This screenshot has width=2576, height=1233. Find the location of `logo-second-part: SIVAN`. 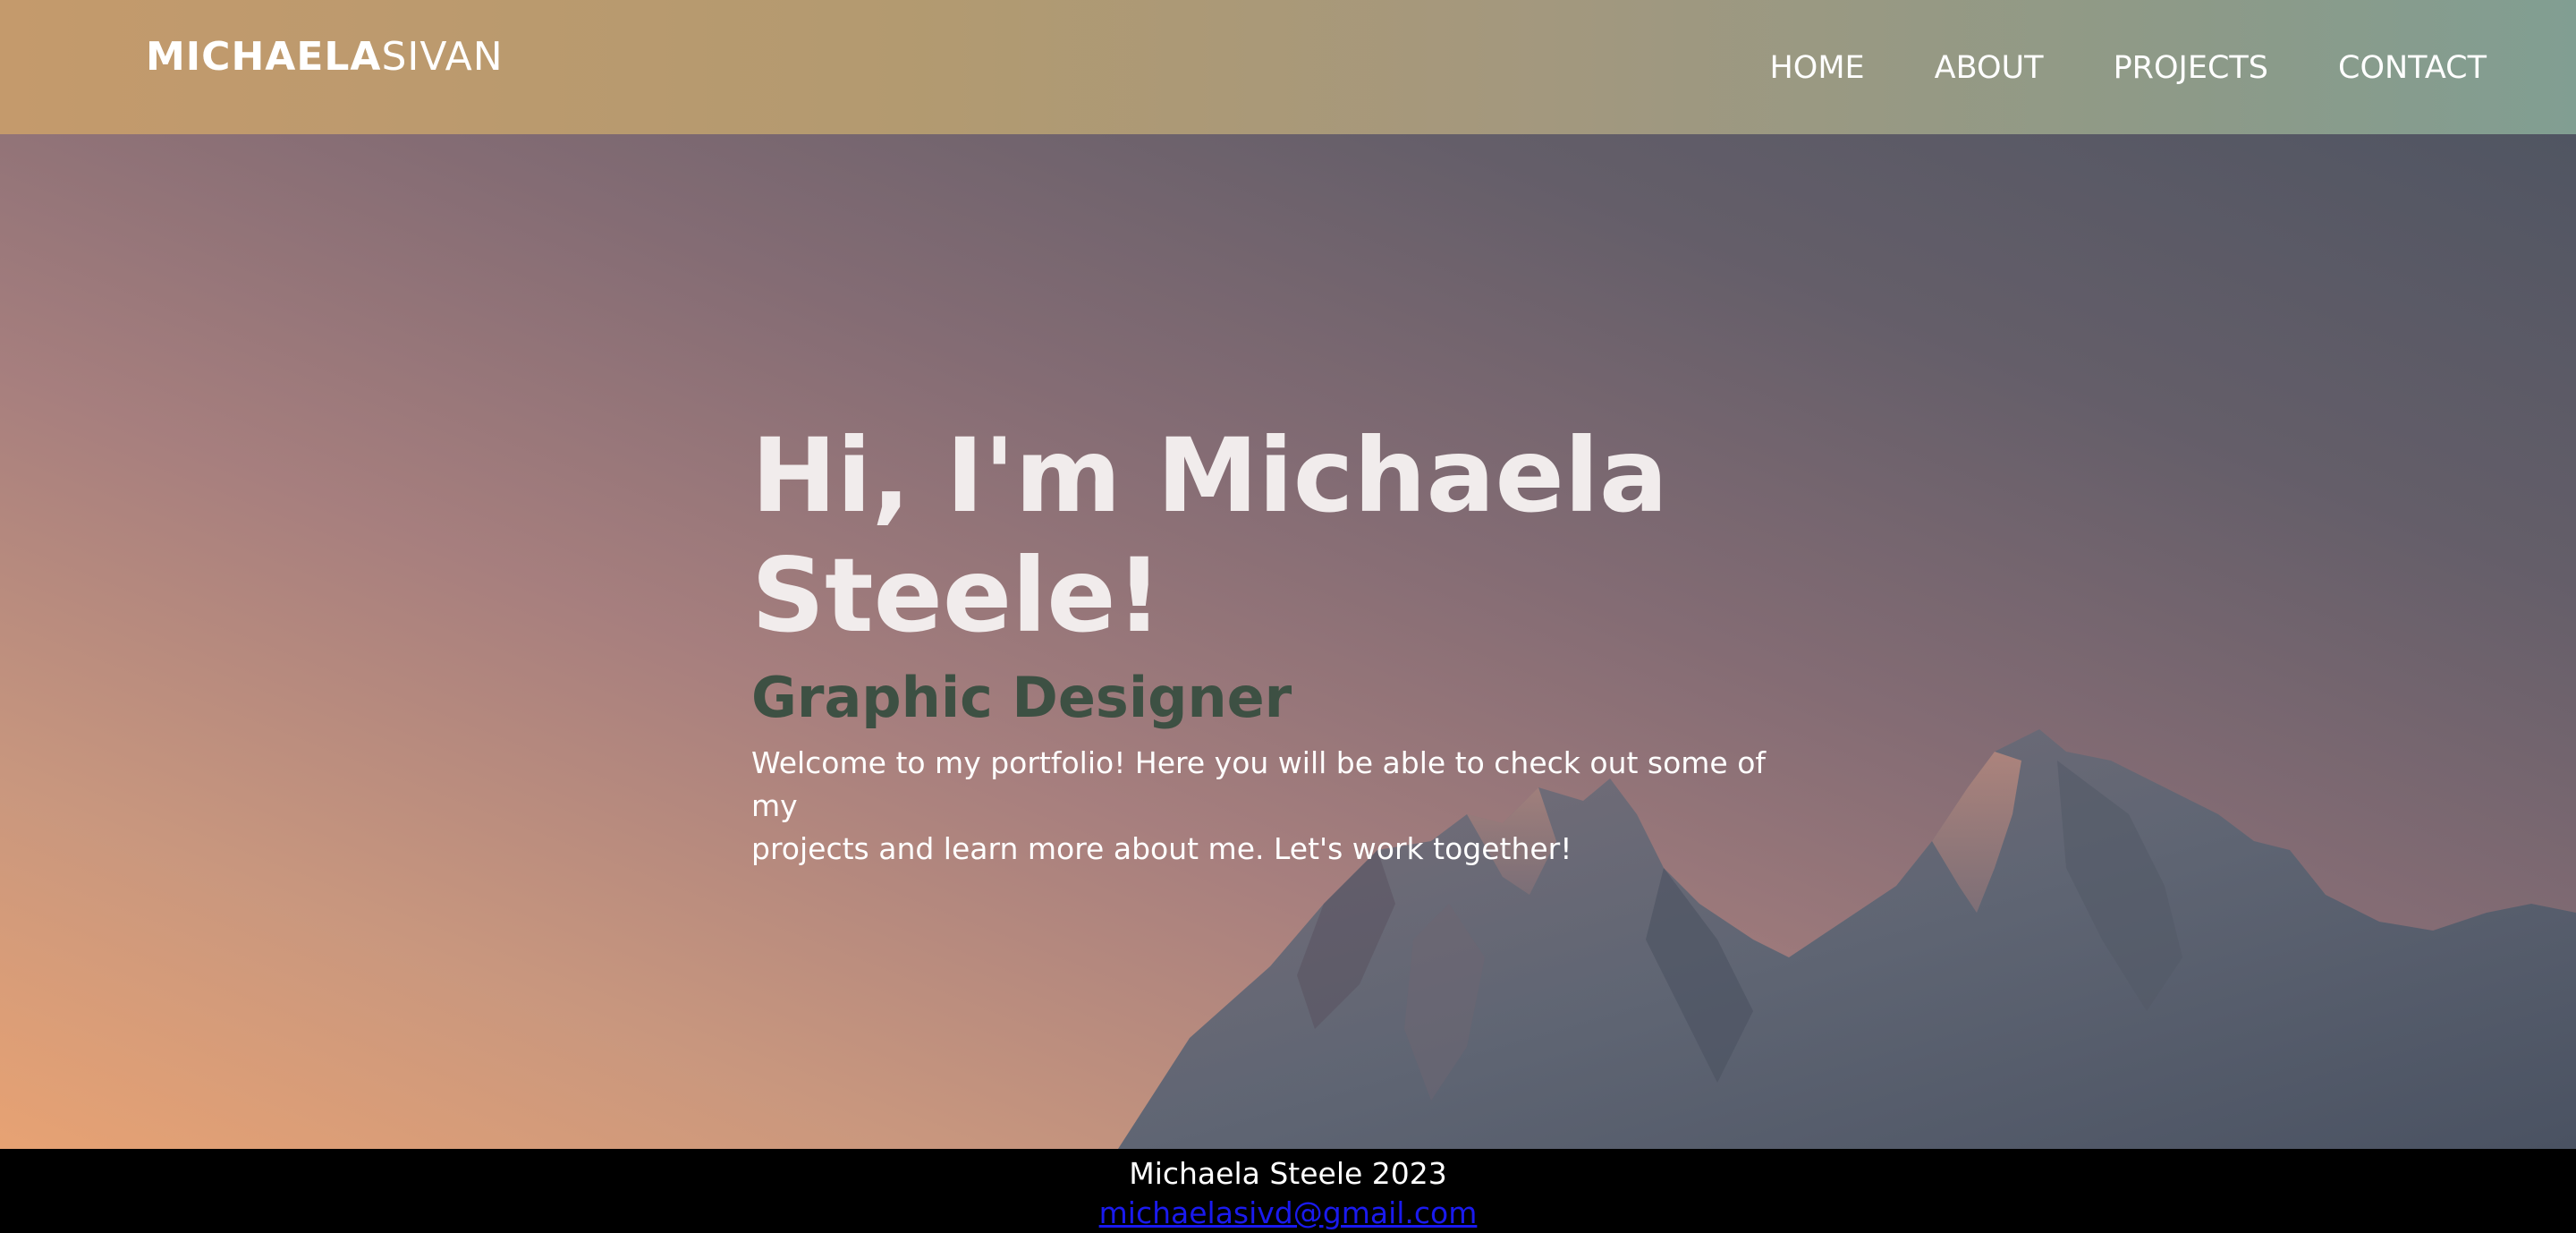

logo-second-part: SIVAN is located at coordinates (442, 57).